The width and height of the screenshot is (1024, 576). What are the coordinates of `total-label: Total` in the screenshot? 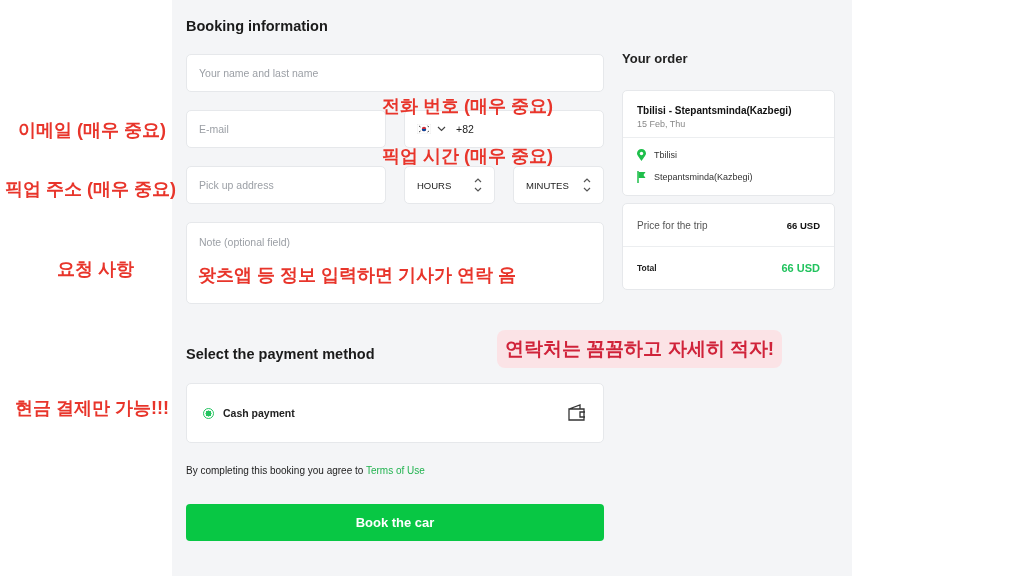 It's located at (647, 268).